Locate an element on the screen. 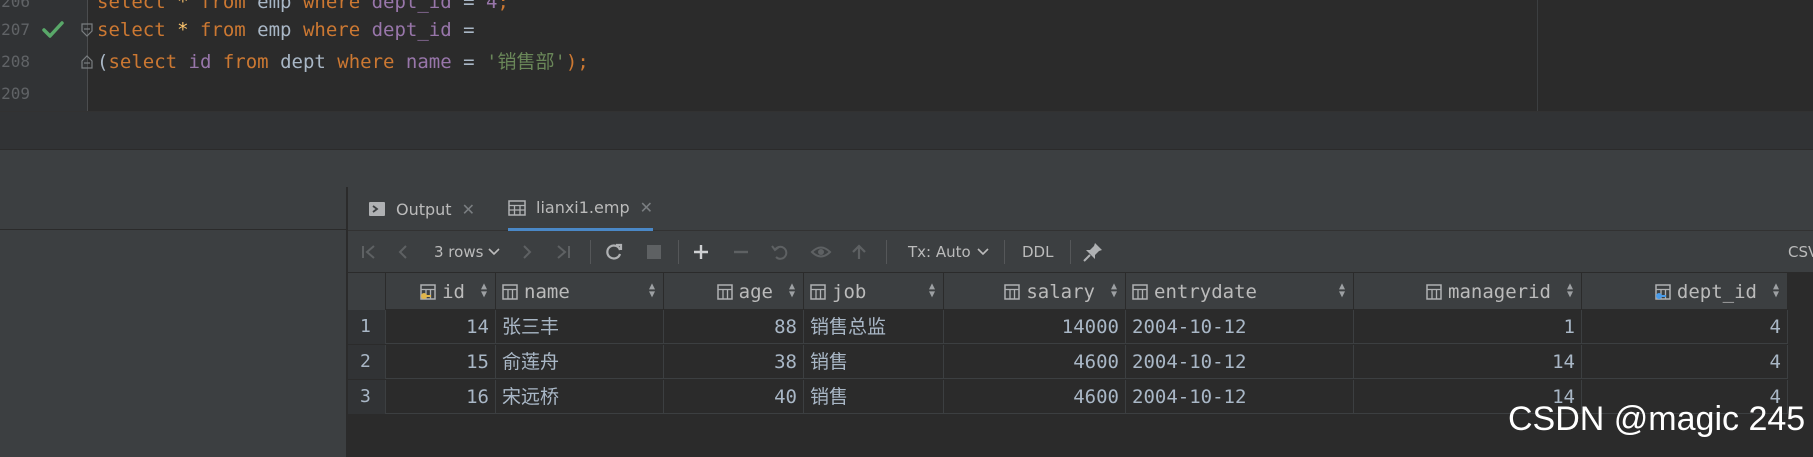 The width and height of the screenshot is (1813, 457). editor-line: 207 select * from emp where dept_id = is located at coordinates (906, 30).